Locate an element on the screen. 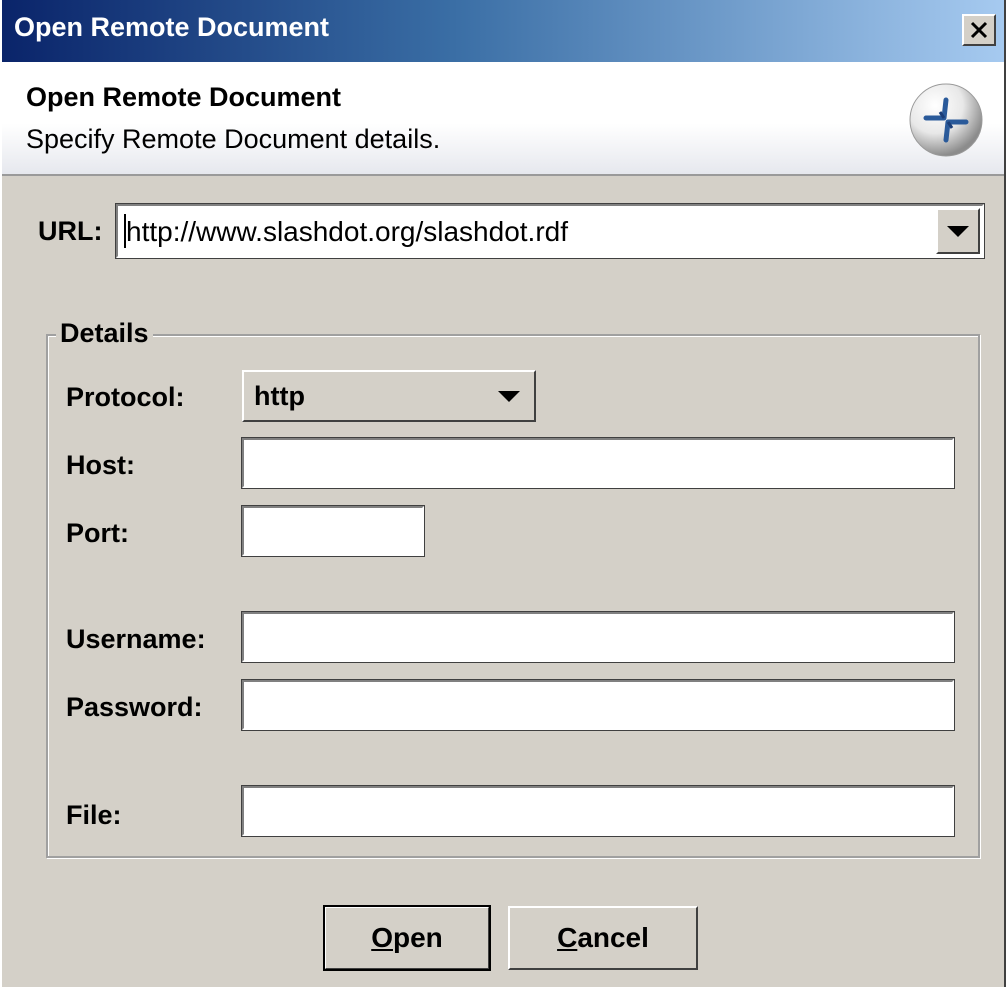  host-input is located at coordinates (598, 463).